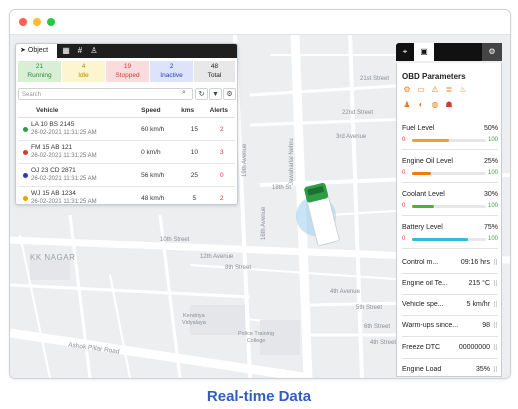 The height and width of the screenshot is (409, 518). Describe the element at coordinates (264, 223) in the screenshot. I see `map-street-label: 16th Avenue` at that location.